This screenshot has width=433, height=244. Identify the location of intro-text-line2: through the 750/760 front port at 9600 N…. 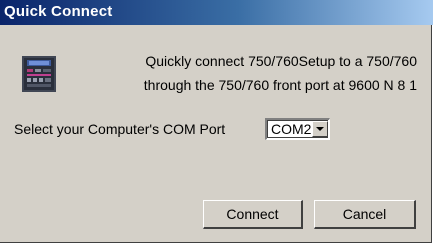
(280, 85).